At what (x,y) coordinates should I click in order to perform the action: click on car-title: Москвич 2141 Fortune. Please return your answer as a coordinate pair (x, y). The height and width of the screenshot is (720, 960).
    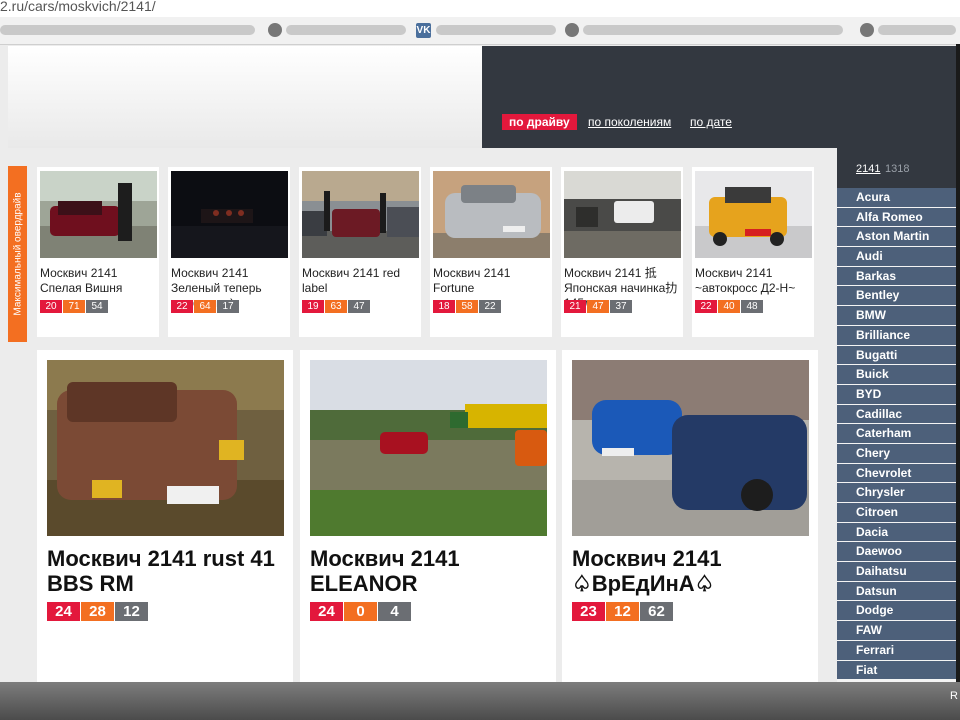
    Looking at the image, I should click on (492, 281).